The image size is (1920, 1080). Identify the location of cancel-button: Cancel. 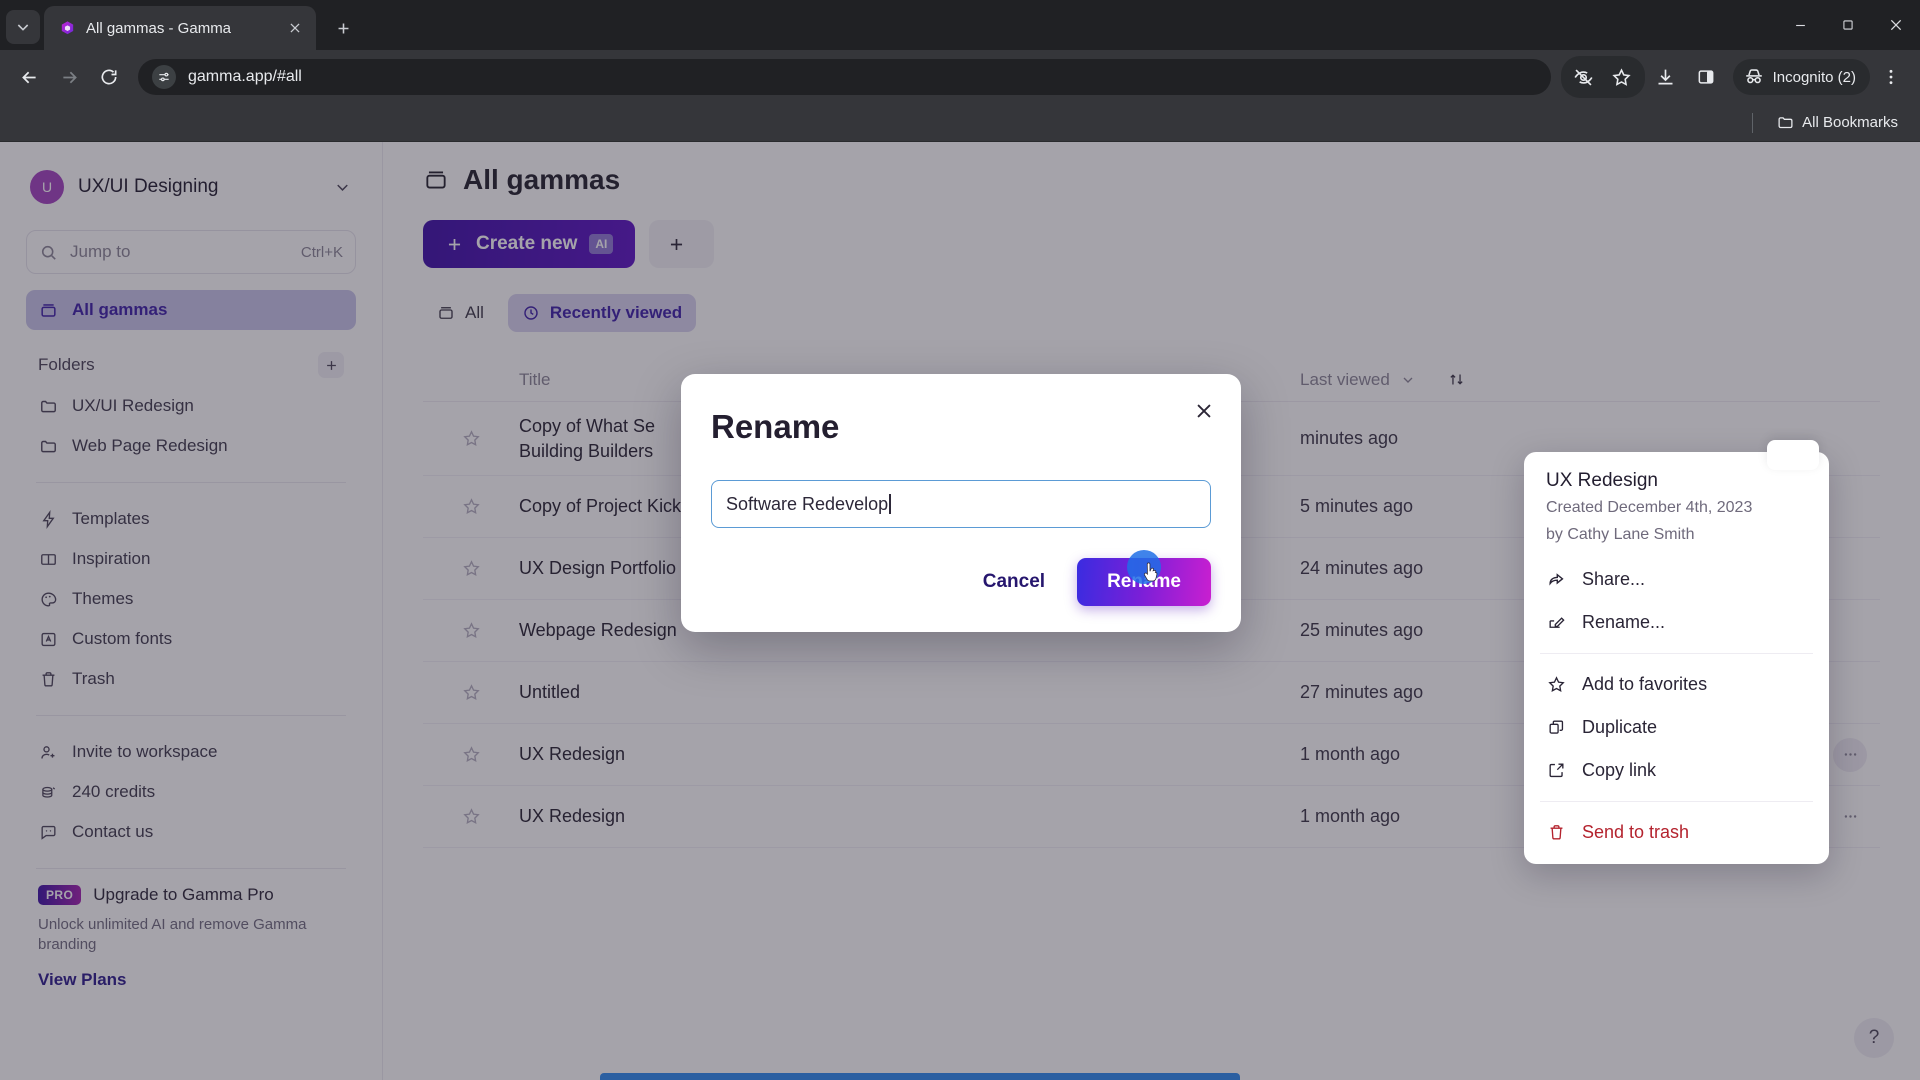
(1014, 582).